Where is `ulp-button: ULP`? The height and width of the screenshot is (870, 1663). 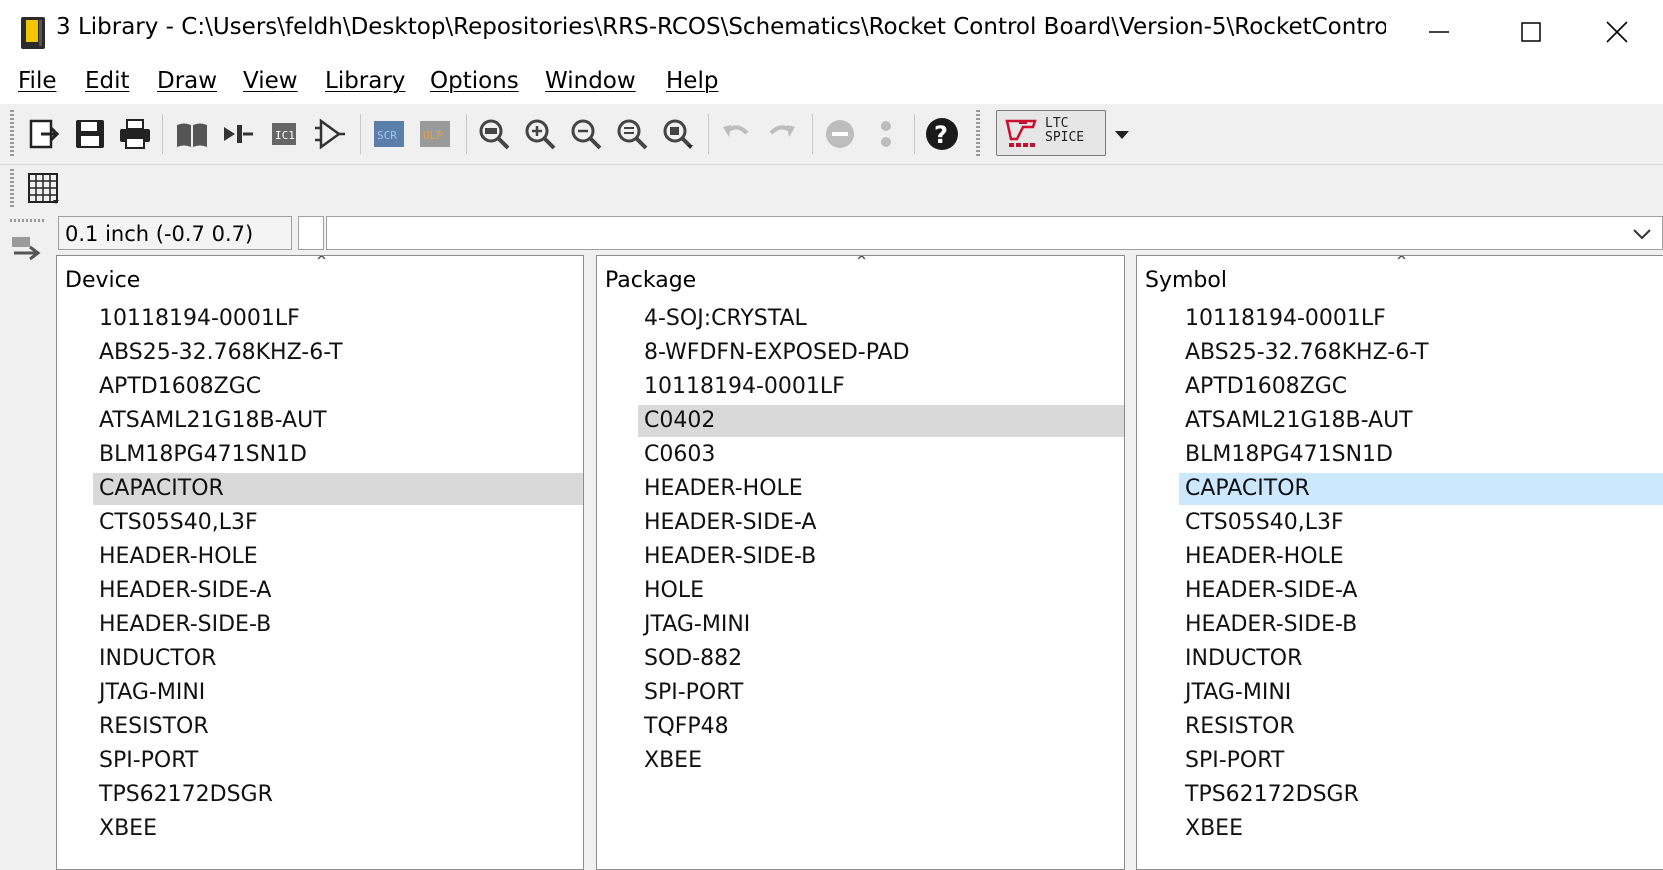
ulp-button: ULP is located at coordinates (436, 134).